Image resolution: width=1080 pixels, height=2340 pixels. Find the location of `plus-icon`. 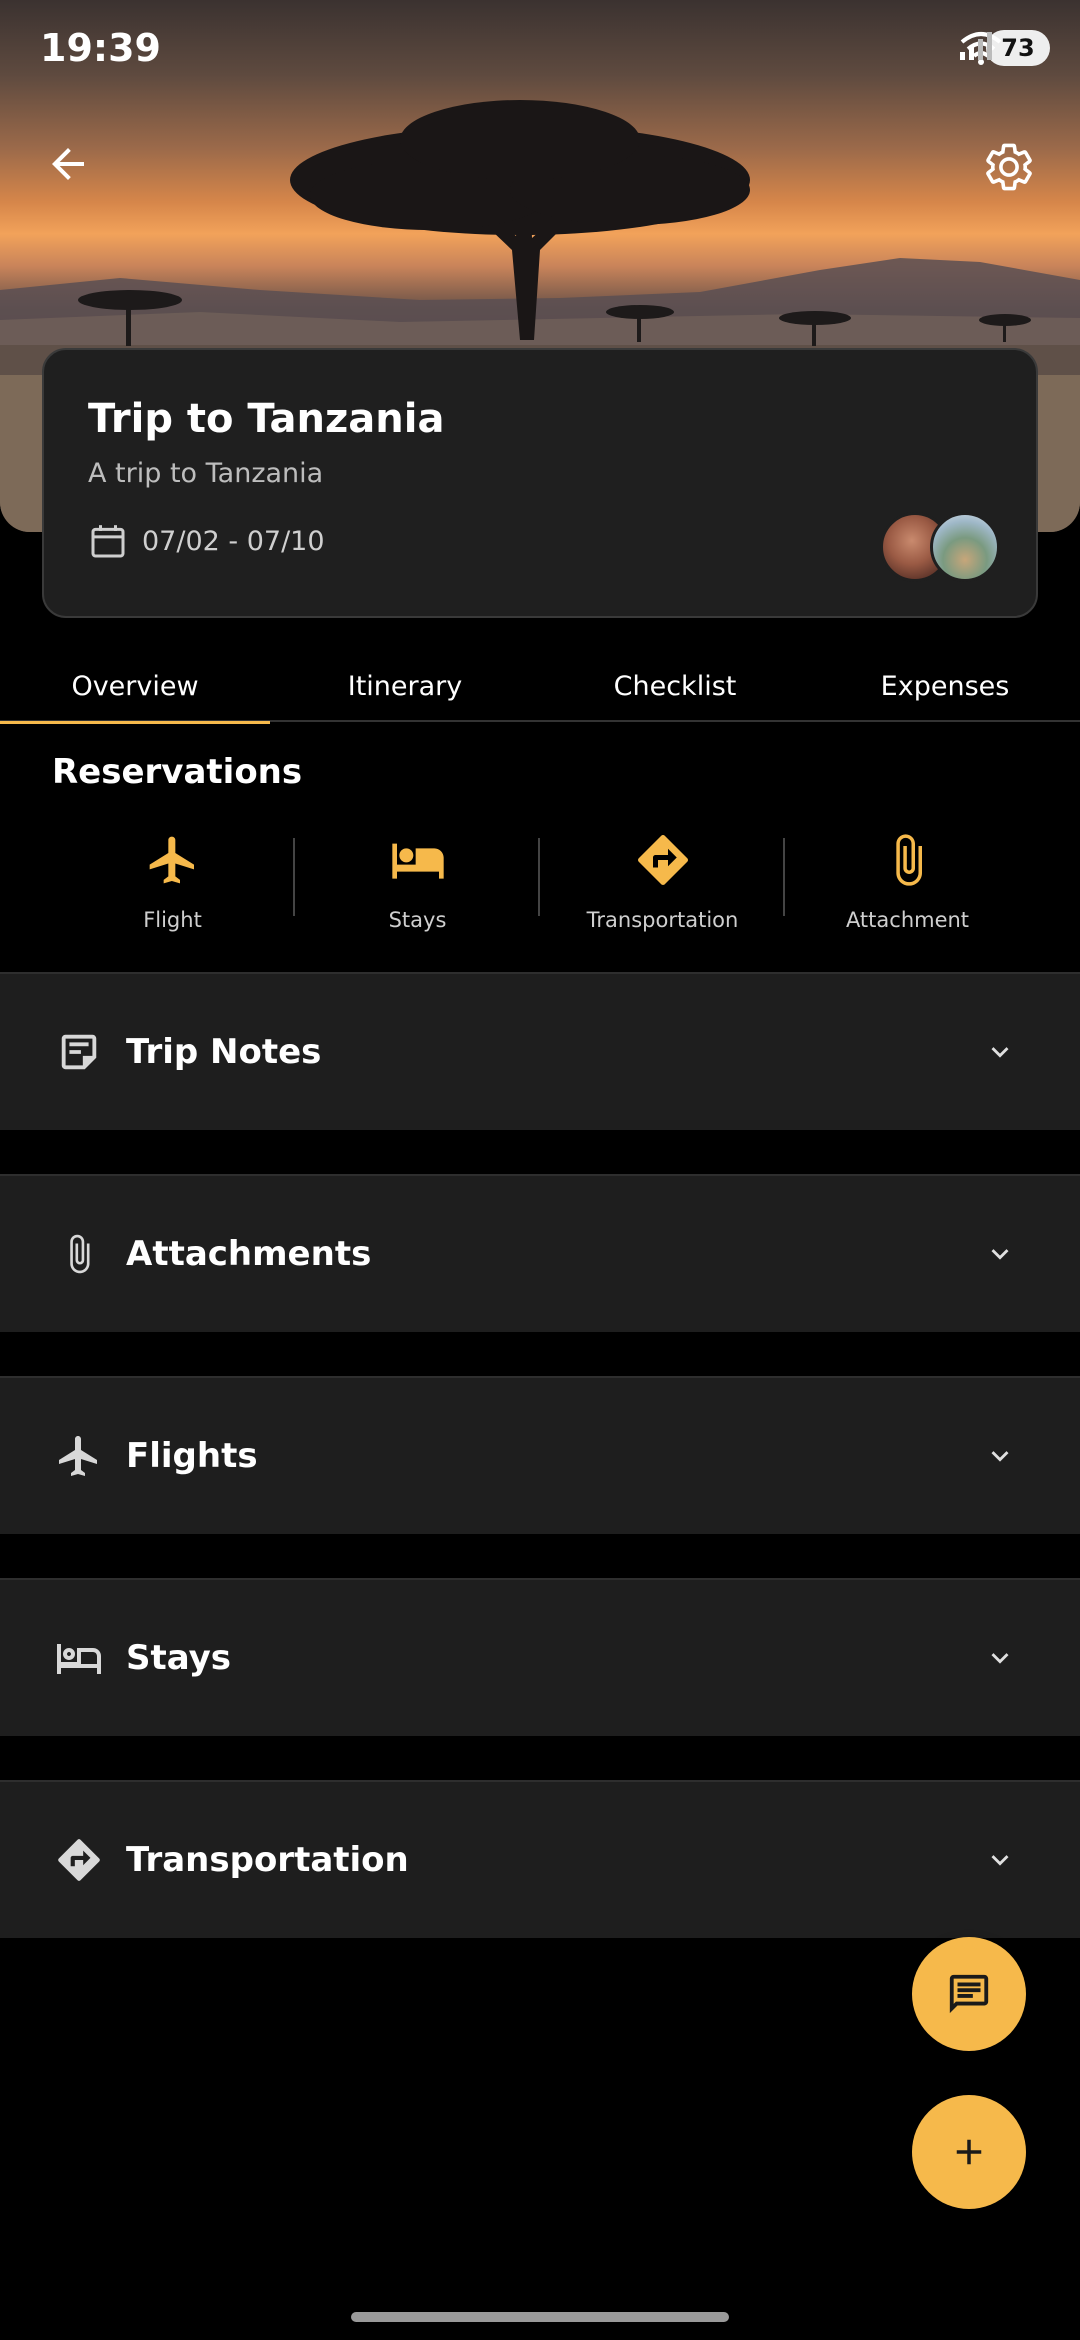

plus-icon is located at coordinates (969, 2152).